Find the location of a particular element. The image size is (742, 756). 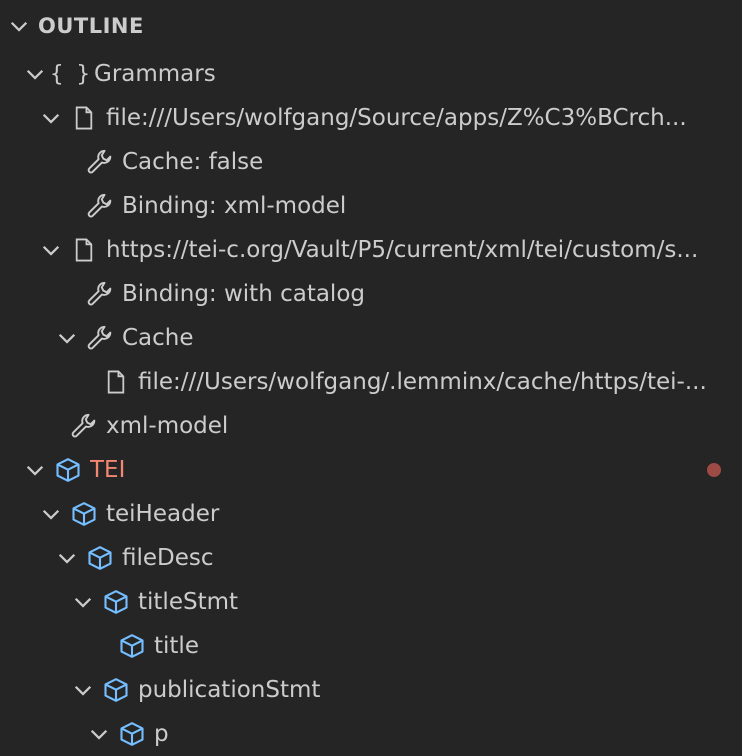

tree-item-label: xml-model is located at coordinates (167, 426).